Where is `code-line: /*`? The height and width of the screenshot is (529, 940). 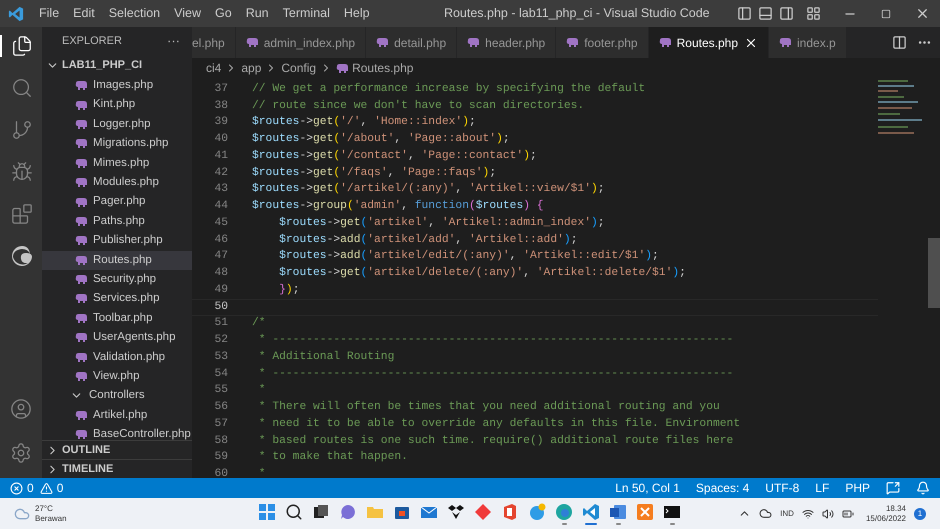 code-line: /* is located at coordinates (259, 324).